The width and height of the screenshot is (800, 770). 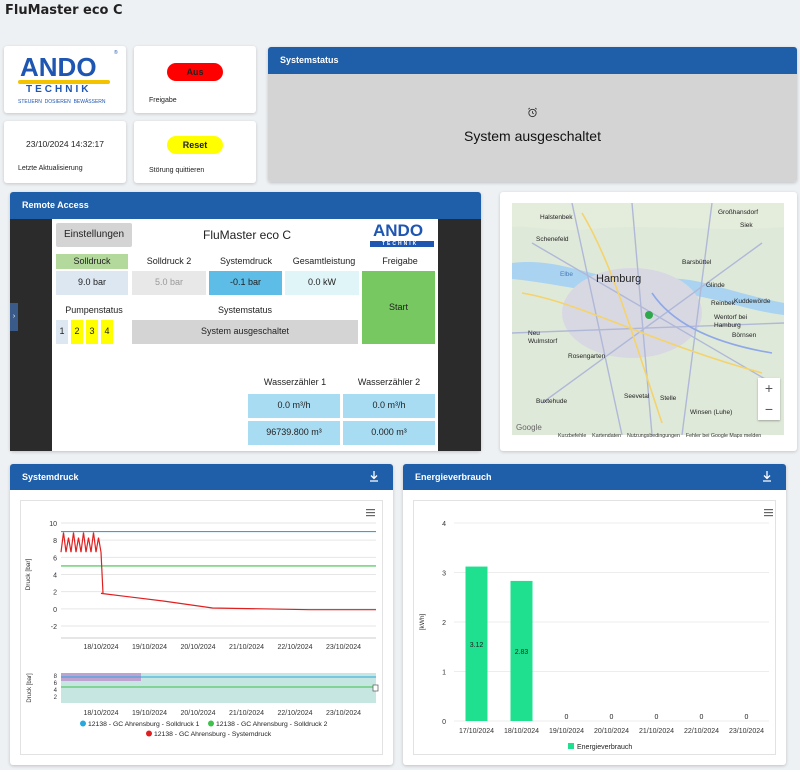 I want to click on energieverbrauch-title: Energieverbrauch, so click(x=453, y=477).